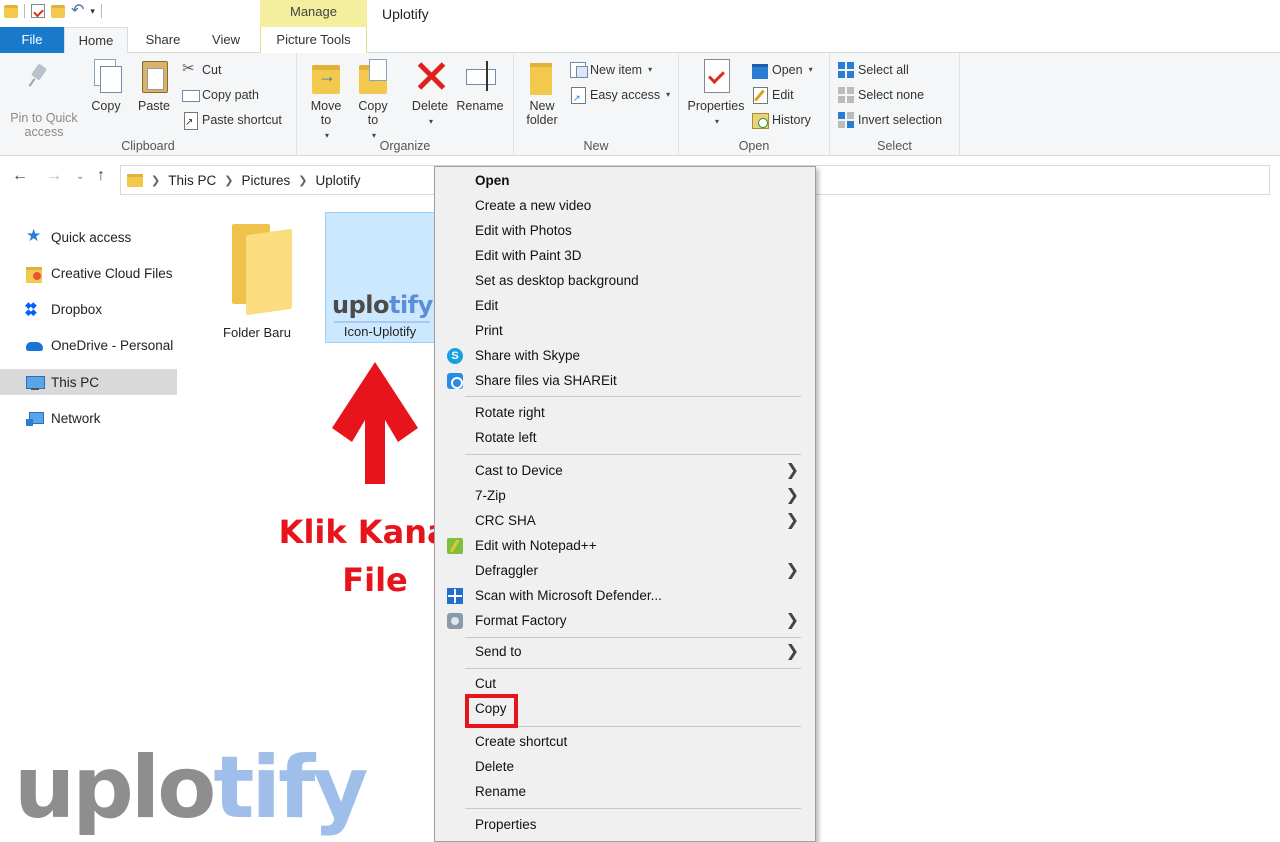 Image resolution: width=1280 pixels, height=842 pixels. What do you see at coordinates (782, 70) in the screenshot?
I see `open-button: Open ▾` at bounding box center [782, 70].